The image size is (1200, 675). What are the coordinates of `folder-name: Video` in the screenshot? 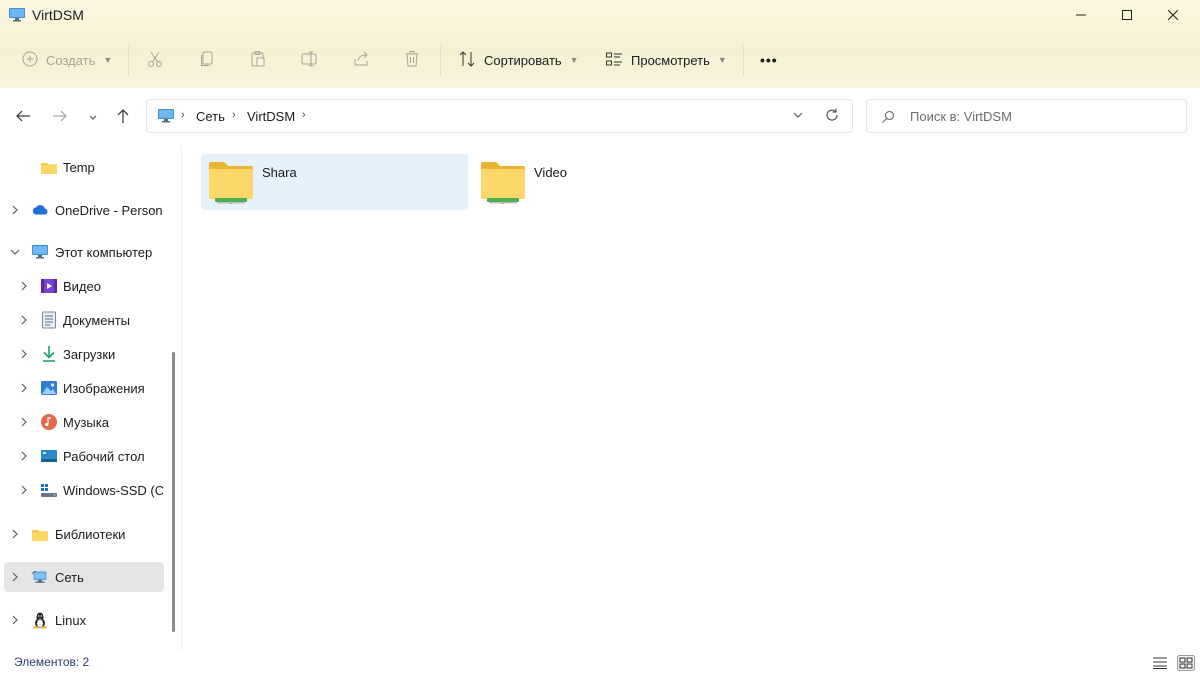 It's located at (551, 172).